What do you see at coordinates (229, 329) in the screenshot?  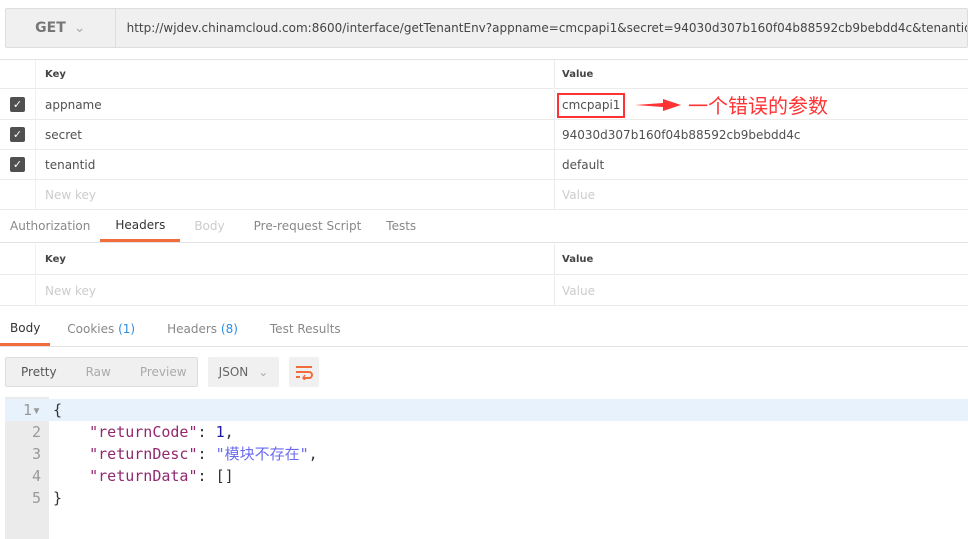 I see `count-badge: (8)` at bounding box center [229, 329].